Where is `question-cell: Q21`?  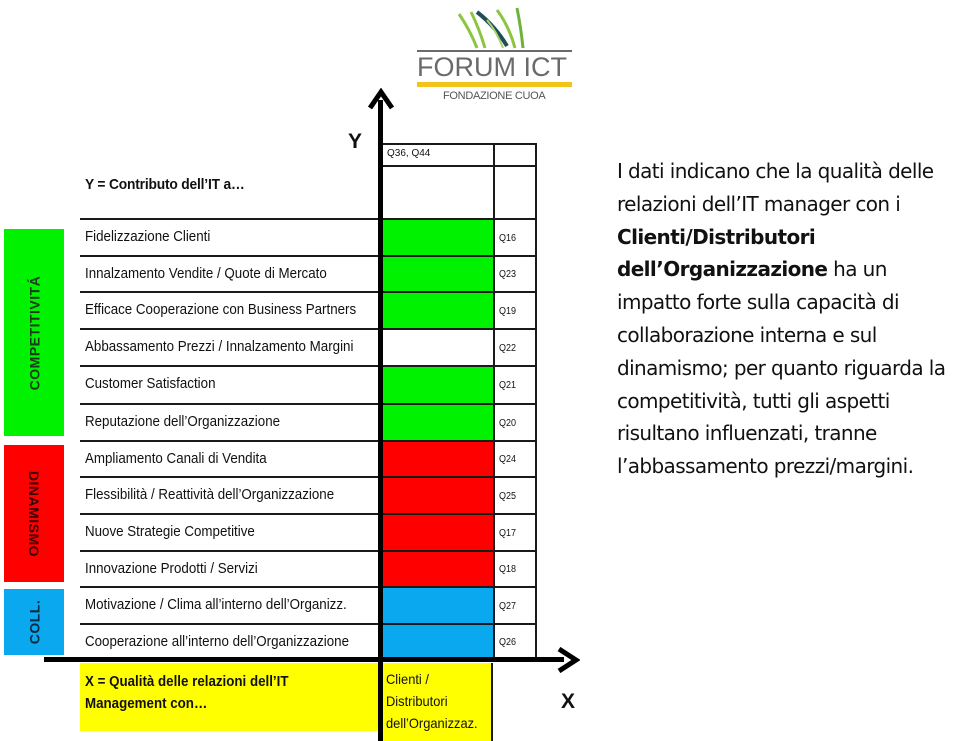 question-cell: Q21 is located at coordinates (515, 384).